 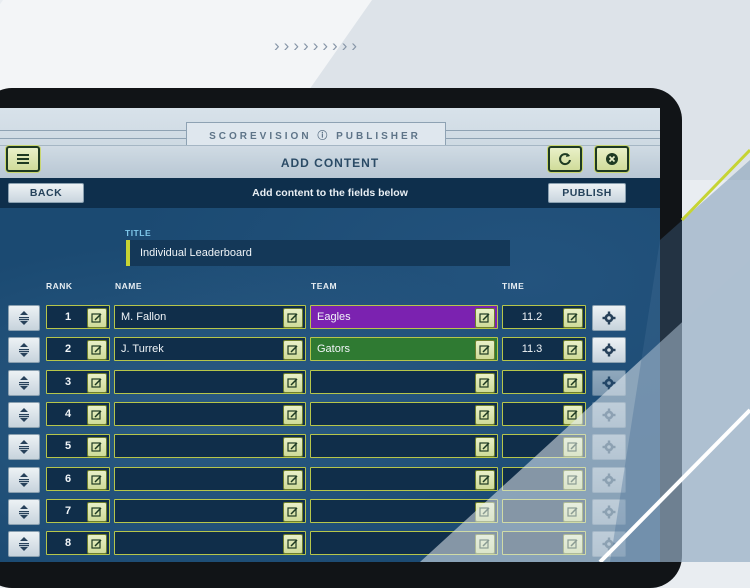 What do you see at coordinates (210, 349) in the screenshot?
I see `name-field: J. Turrek` at bounding box center [210, 349].